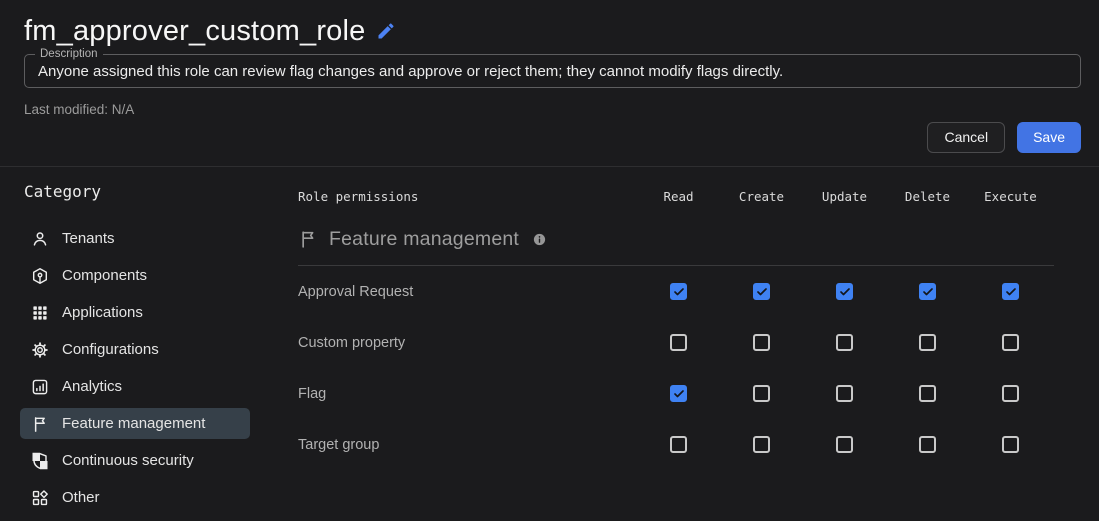  What do you see at coordinates (135, 238) in the screenshot?
I see `sidebar-item-tenants: Tenants` at bounding box center [135, 238].